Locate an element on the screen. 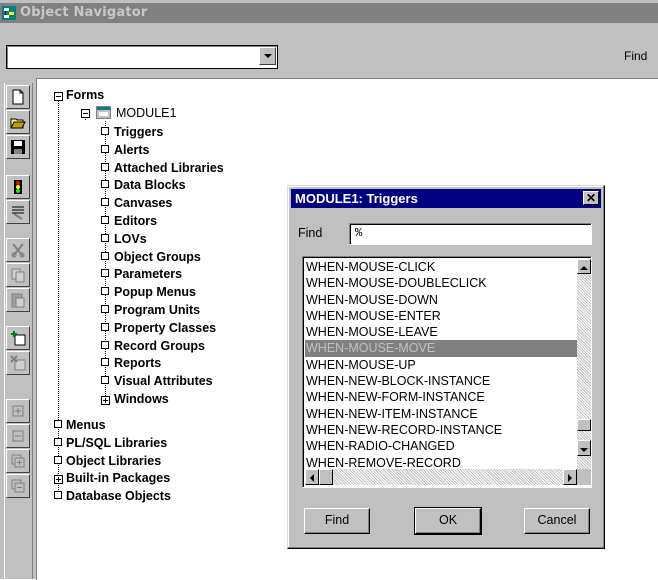 Image resolution: width=658 pixels, height=580 pixels. scroll-up-arrow-icon is located at coordinates (584, 266).